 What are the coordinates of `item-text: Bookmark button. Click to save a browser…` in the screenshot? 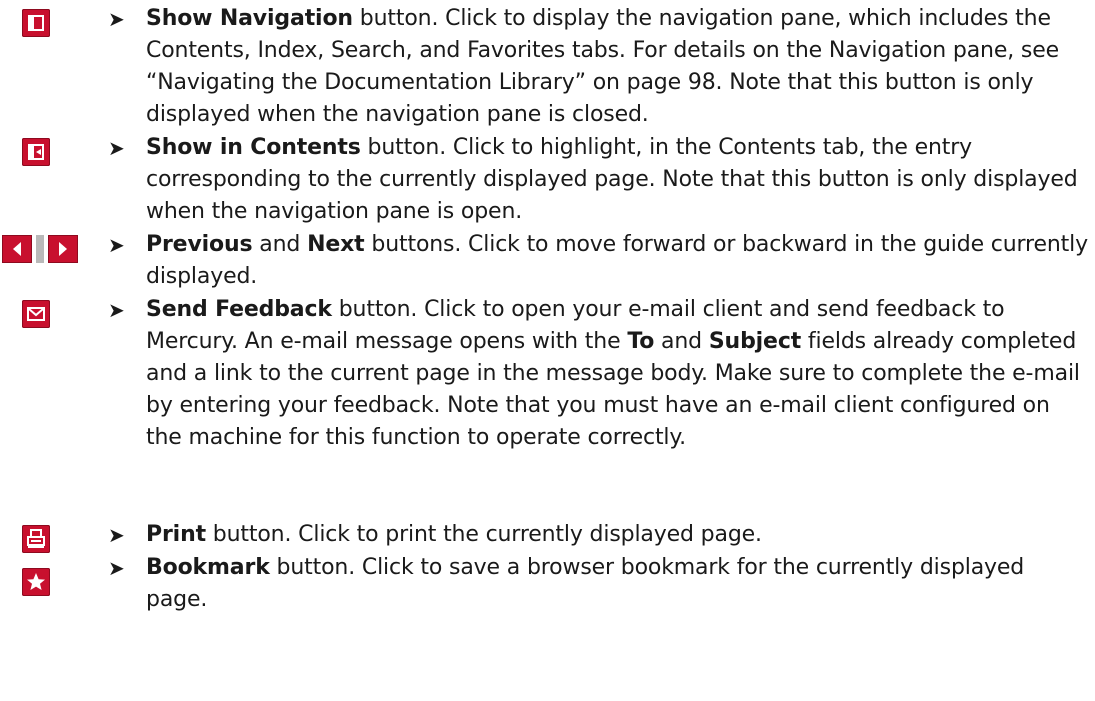 It's located at (618, 584).